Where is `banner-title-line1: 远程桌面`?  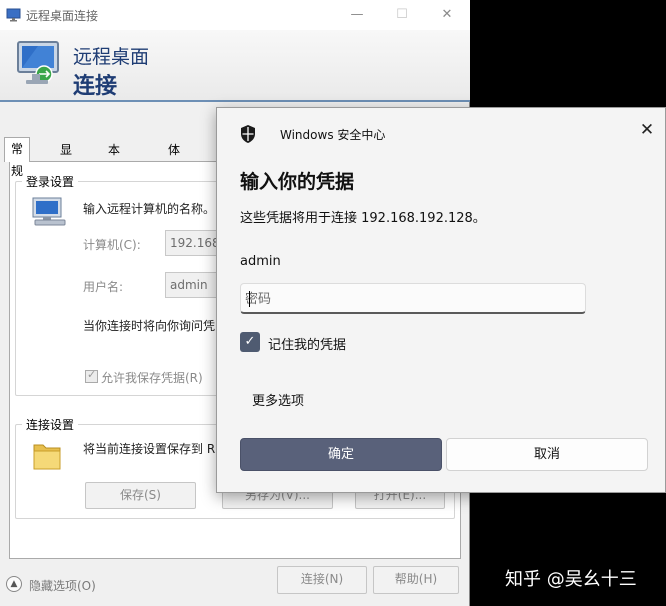 banner-title-line1: 远程桌面 is located at coordinates (111, 57).